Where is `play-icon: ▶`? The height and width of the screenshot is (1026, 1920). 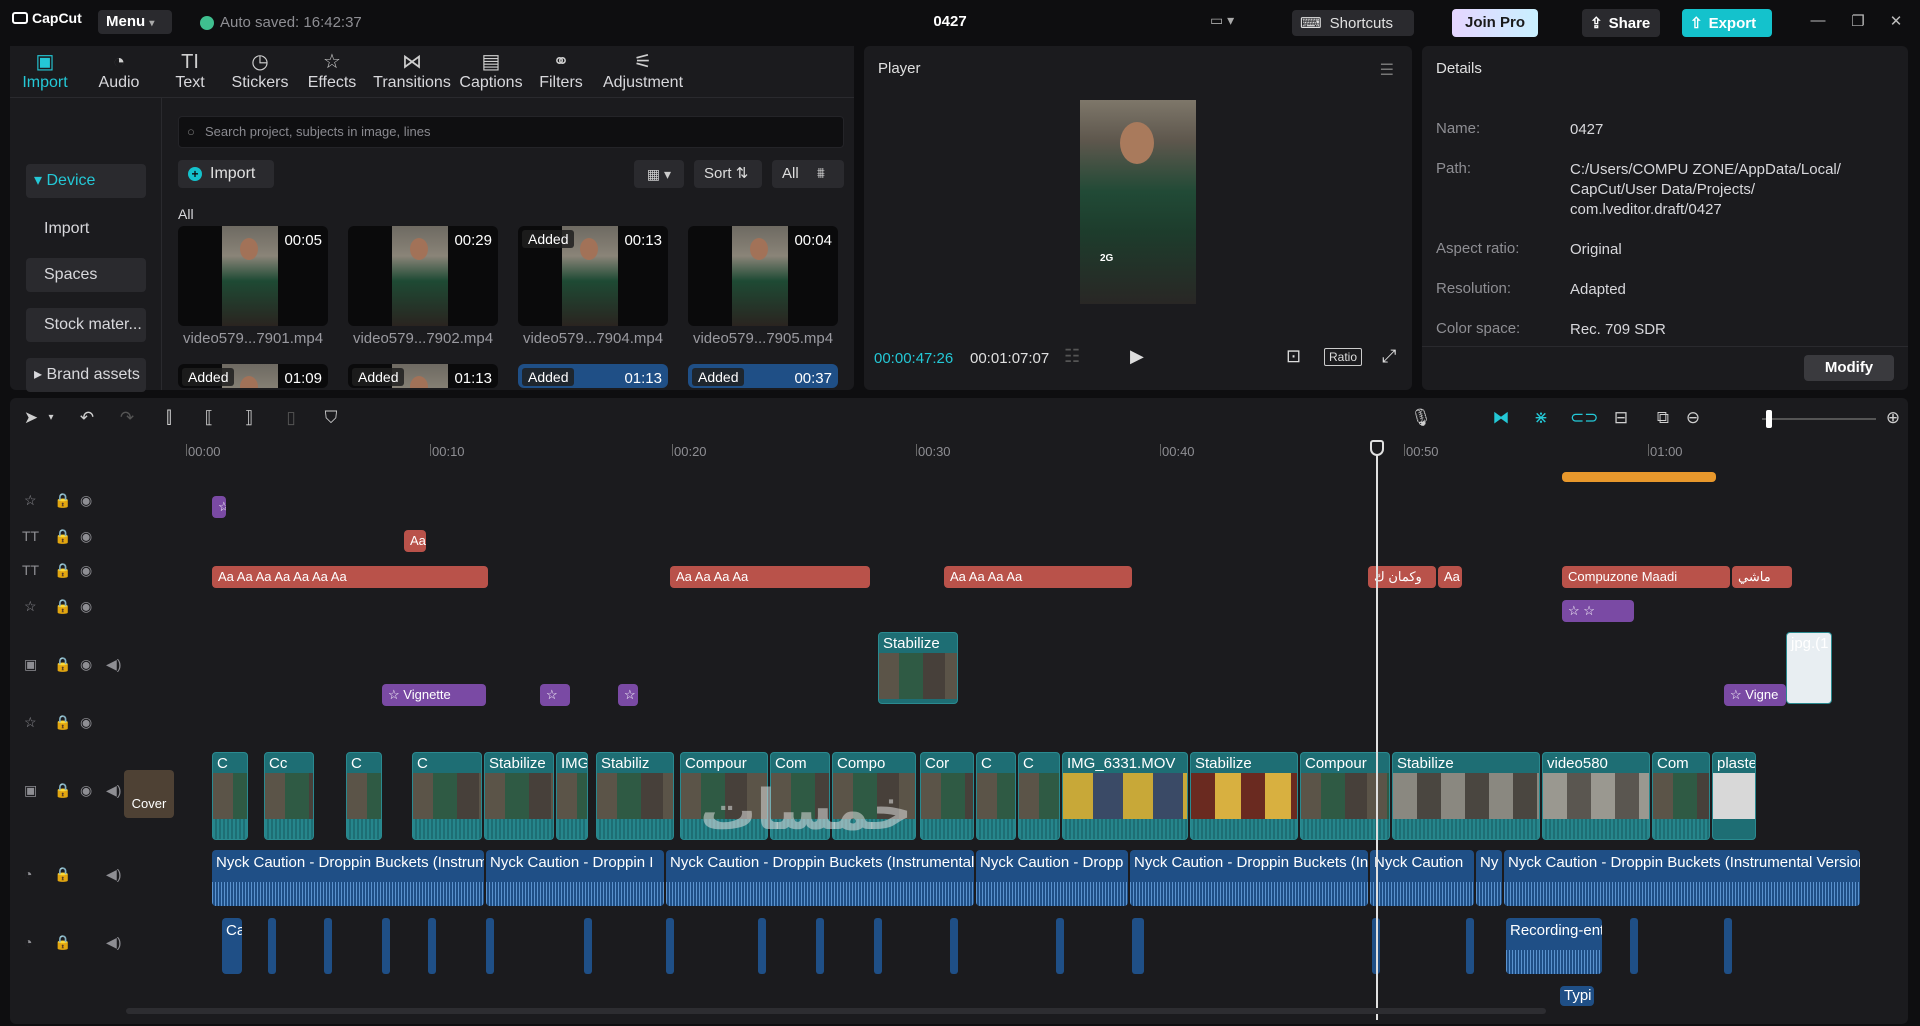
play-icon: ▶ is located at coordinates (1137, 356).